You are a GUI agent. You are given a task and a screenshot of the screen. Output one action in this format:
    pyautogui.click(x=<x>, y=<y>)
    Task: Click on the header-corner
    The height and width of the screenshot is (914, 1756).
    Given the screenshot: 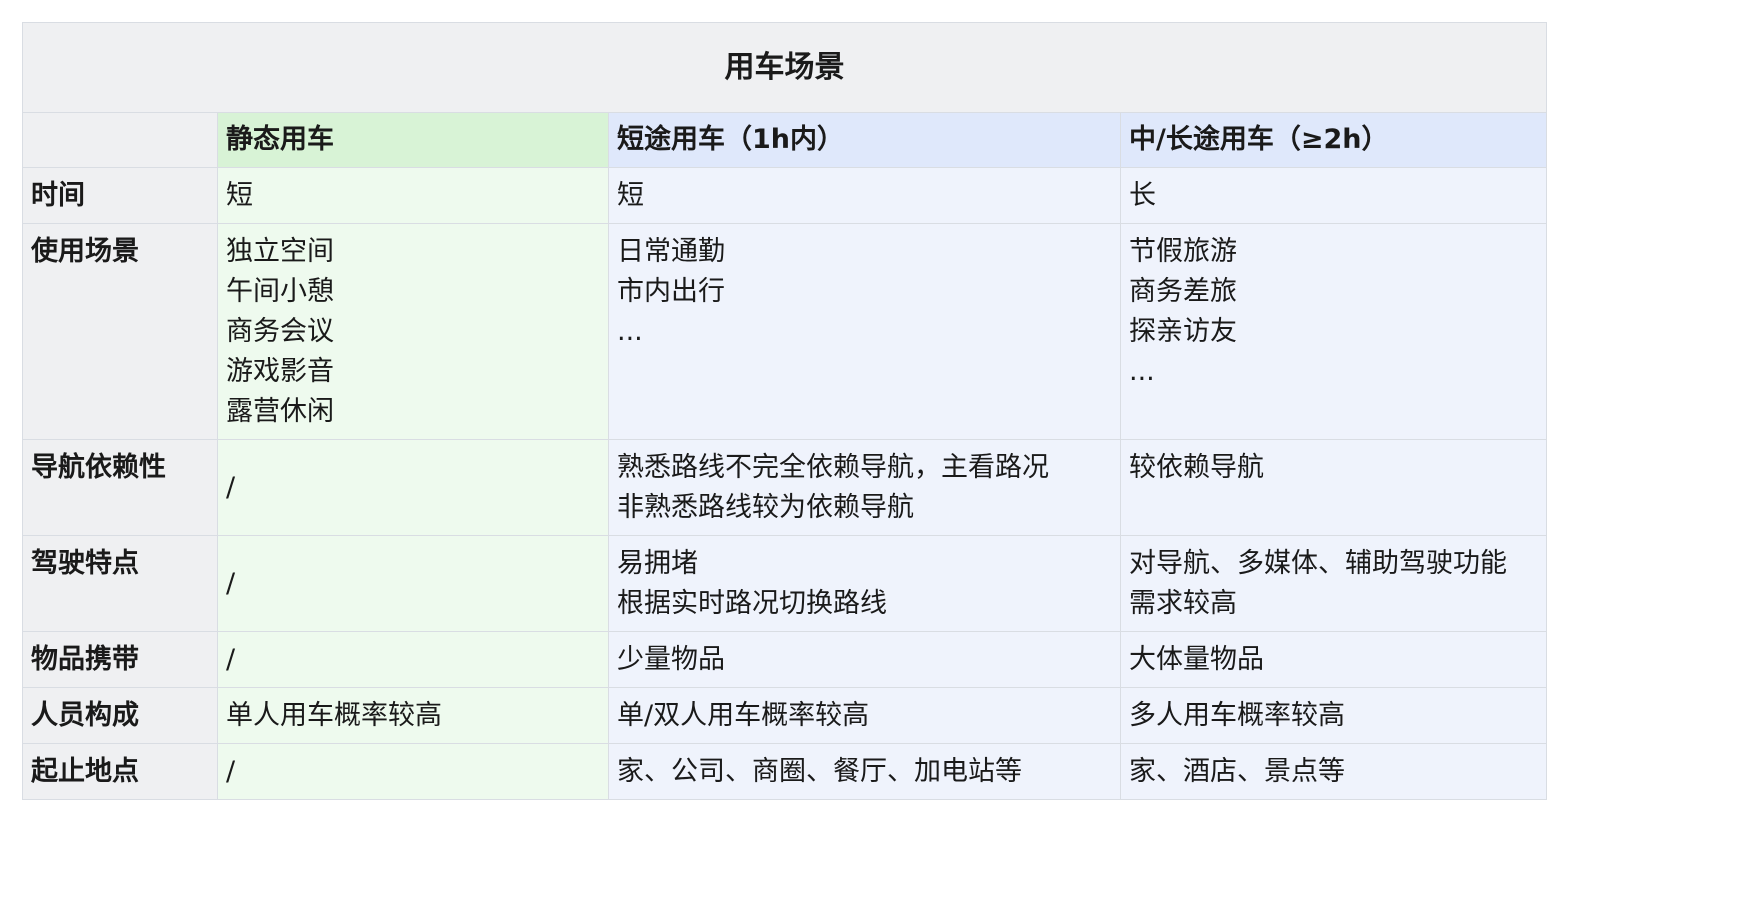 What is the action you would take?
    pyautogui.click(x=120, y=140)
    